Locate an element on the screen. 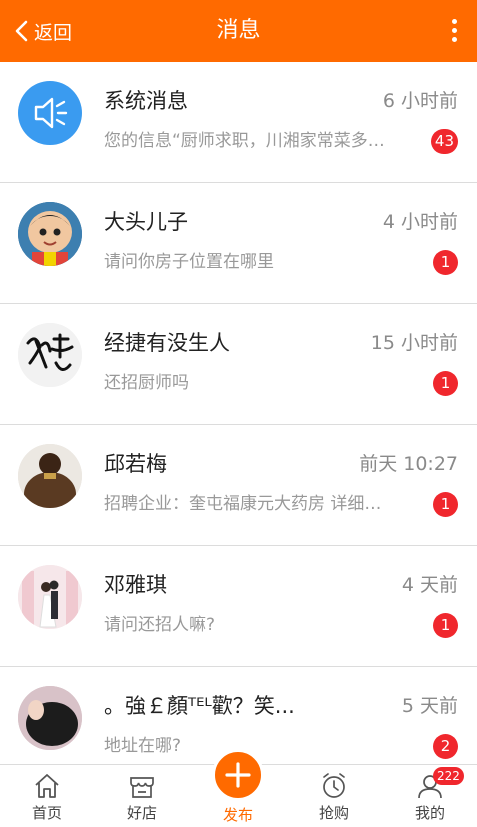  tab-label: 首页 is located at coordinates (46, 813).